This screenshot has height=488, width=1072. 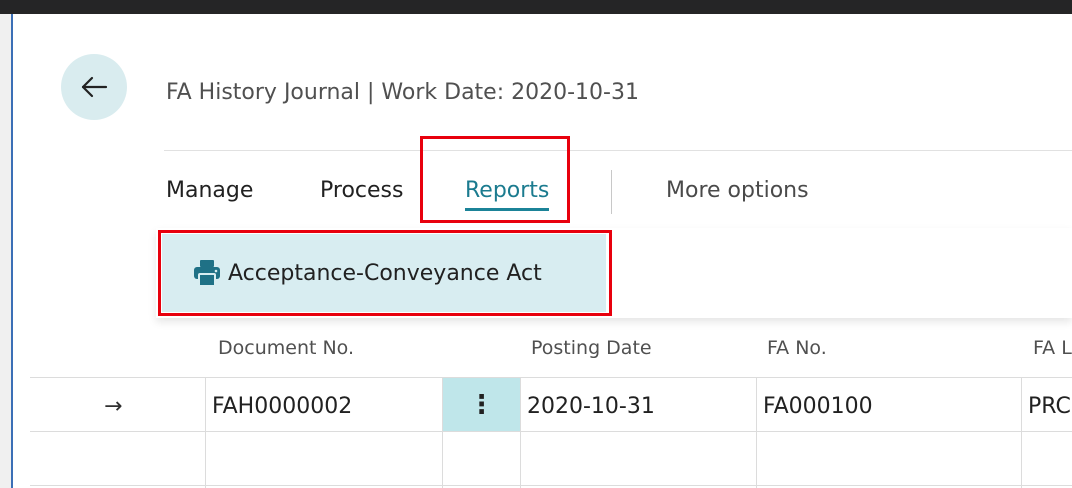 I want to click on arrow-left-icon, so click(x=94, y=87).